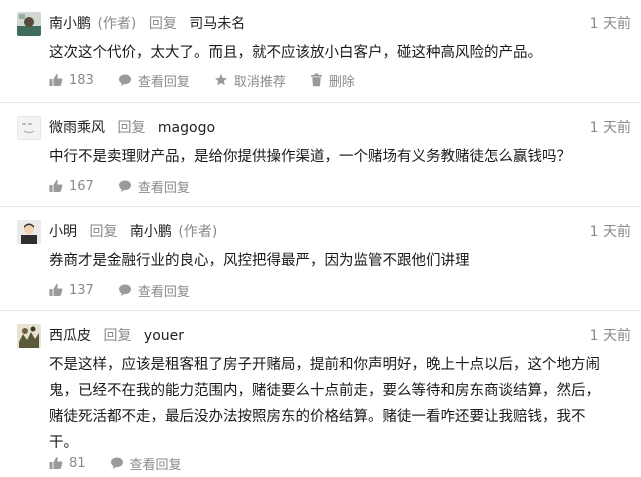 The image size is (641, 477). Describe the element at coordinates (77, 463) in the screenshot. I see `like-count: 81` at that location.